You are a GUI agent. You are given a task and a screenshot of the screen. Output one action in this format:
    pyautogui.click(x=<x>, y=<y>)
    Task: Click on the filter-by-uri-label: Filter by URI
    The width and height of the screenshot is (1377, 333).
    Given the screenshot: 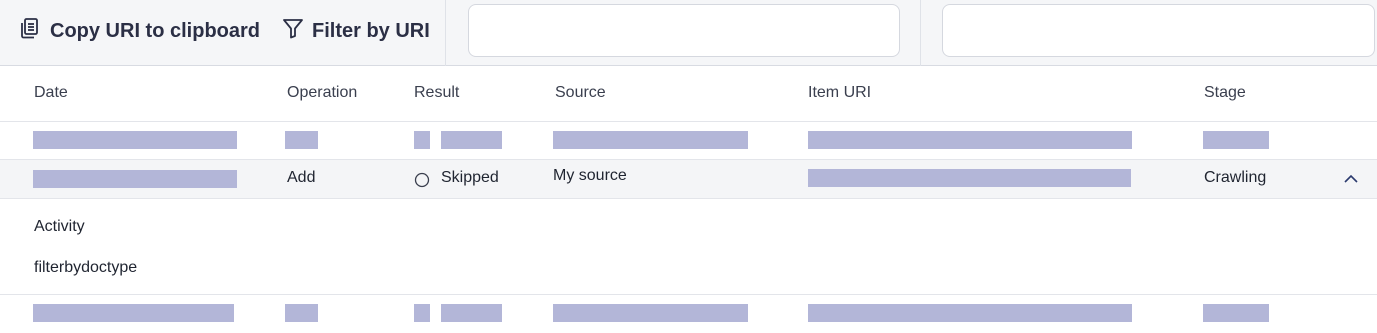 What is the action you would take?
    pyautogui.click(x=371, y=30)
    